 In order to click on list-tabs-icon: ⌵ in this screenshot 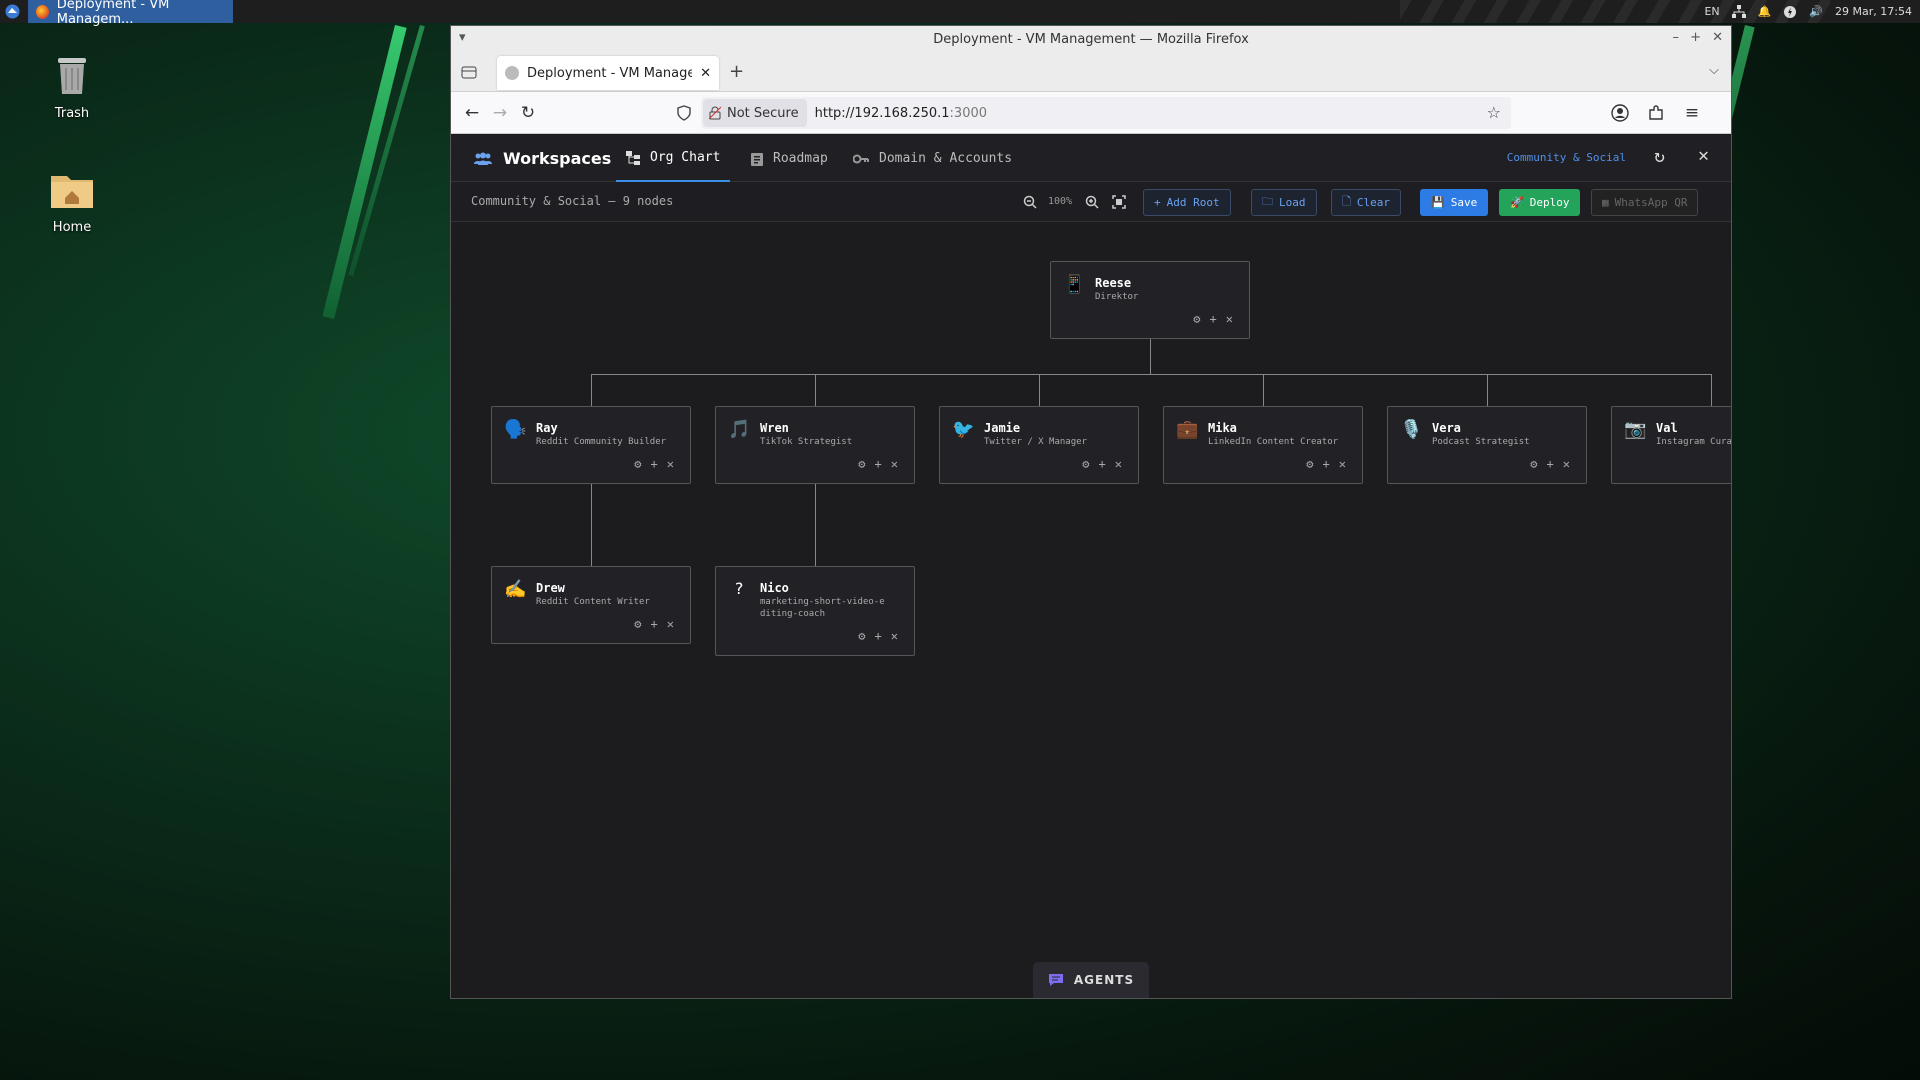, I will do `click(1714, 70)`.